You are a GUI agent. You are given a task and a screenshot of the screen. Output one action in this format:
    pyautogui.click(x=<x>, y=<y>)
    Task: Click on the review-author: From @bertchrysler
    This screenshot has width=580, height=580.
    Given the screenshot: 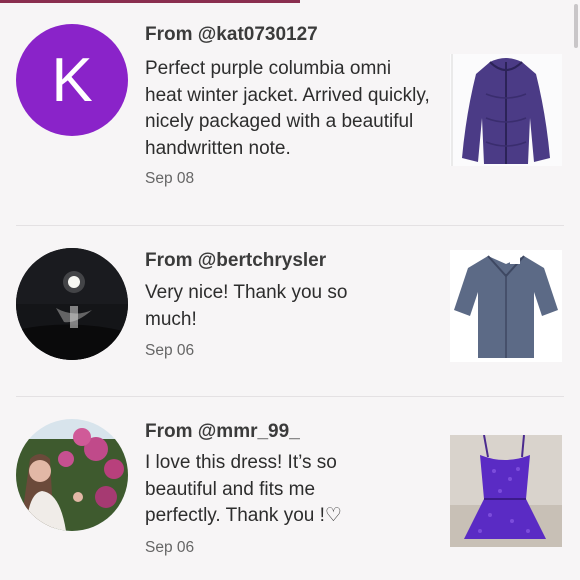 What is the action you would take?
    pyautogui.click(x=235, y=261)
    